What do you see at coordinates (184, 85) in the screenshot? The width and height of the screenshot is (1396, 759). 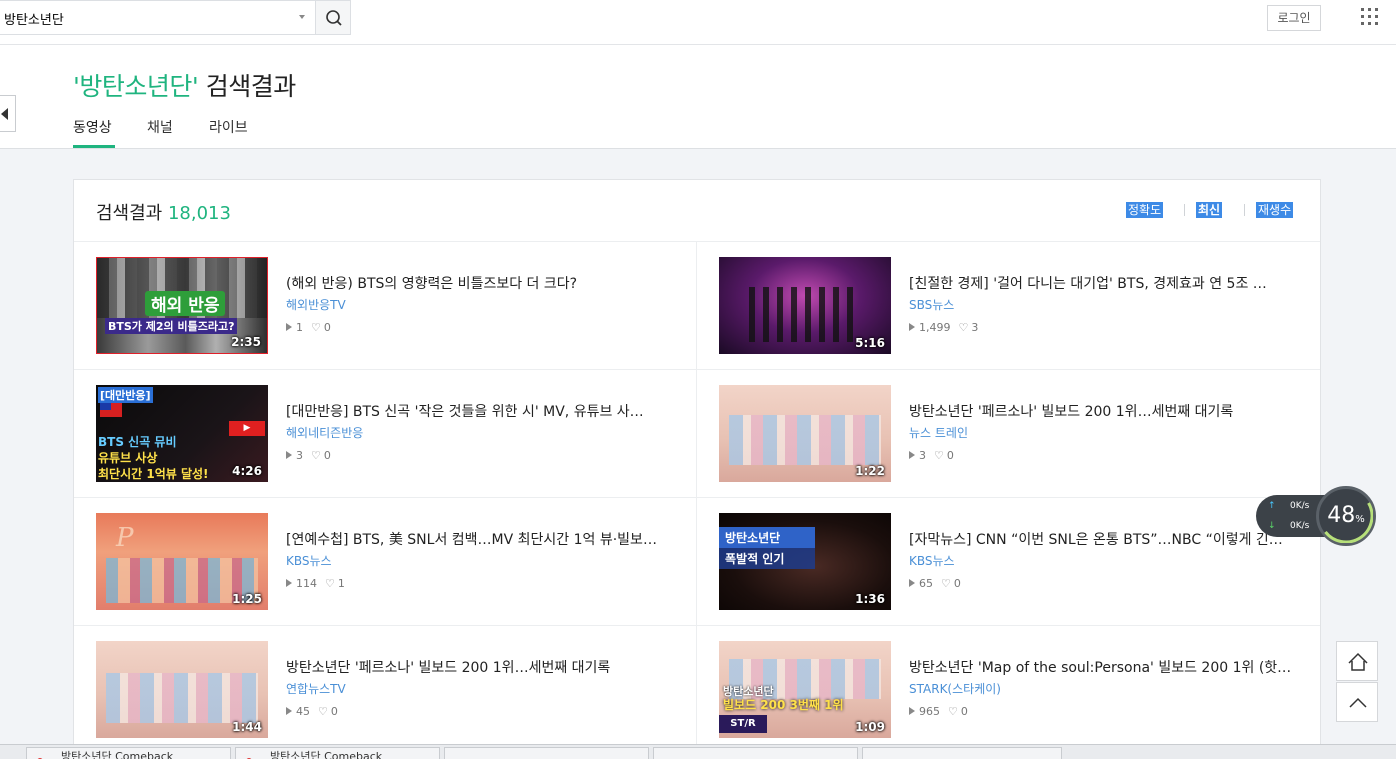 I see `page-title: '방탄소년단' 검색결과` at bounding box center [184, 85].